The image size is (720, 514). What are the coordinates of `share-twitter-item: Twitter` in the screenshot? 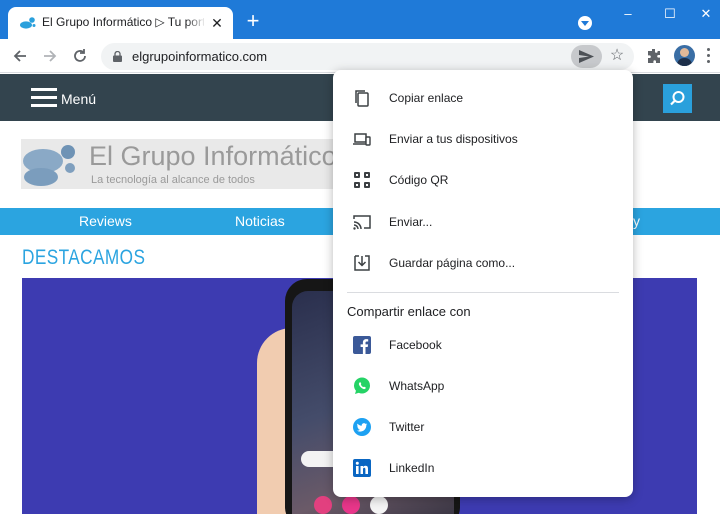 It's located at (483, 427).